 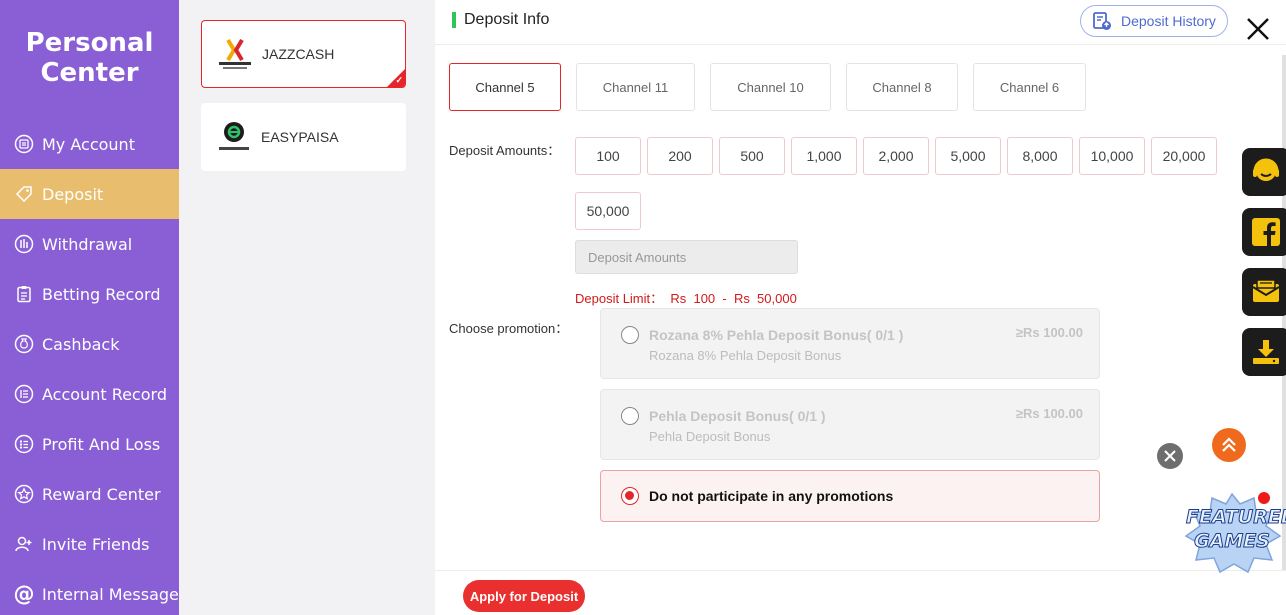 I want to click on double-chevron-up-icon, so click(x=1229, y=444).